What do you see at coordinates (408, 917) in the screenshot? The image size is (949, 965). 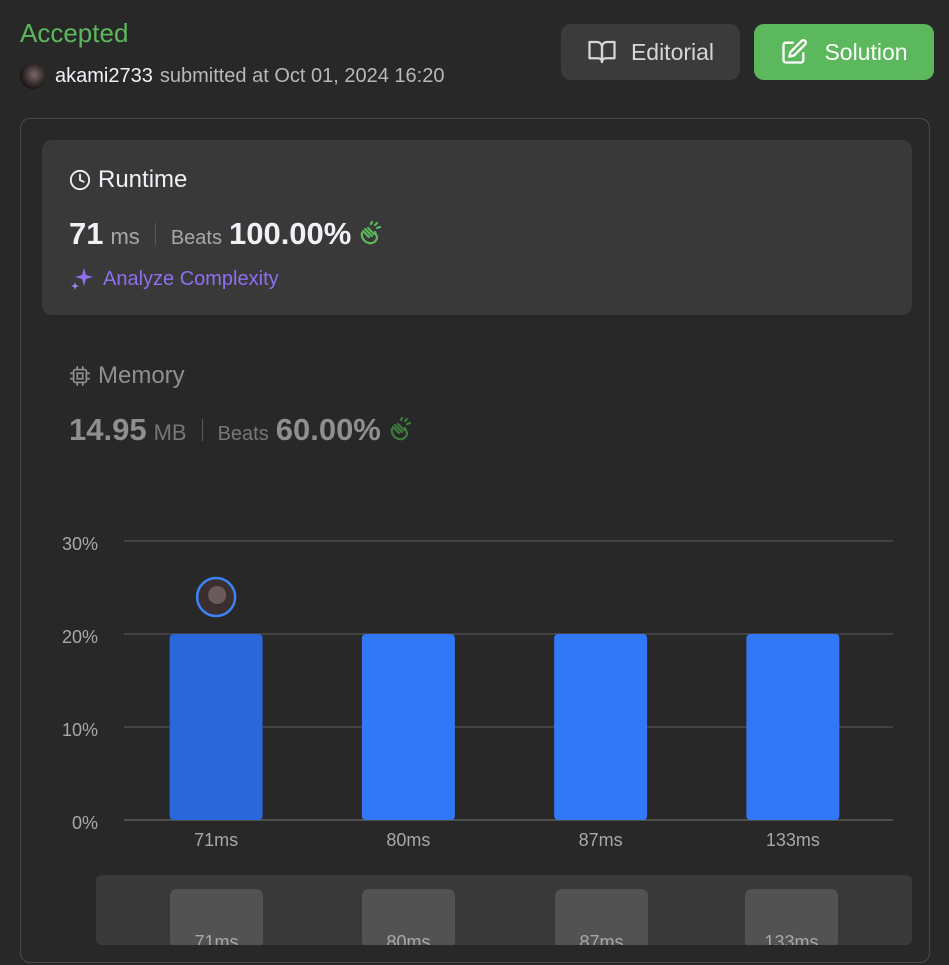 I see `minimap-bar: 80ms` at bounding box center [408, 917].